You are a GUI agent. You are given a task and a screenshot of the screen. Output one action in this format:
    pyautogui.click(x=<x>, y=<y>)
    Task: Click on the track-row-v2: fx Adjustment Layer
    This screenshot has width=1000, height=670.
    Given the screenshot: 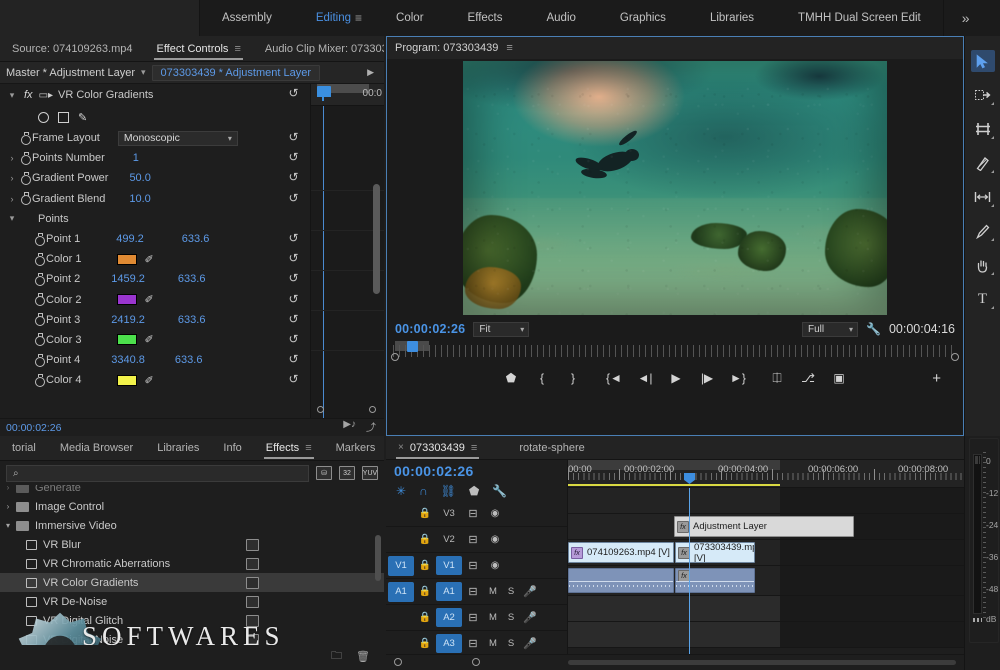 What is the action you would take?
    pyautogui.click(x=766, y=527)
    